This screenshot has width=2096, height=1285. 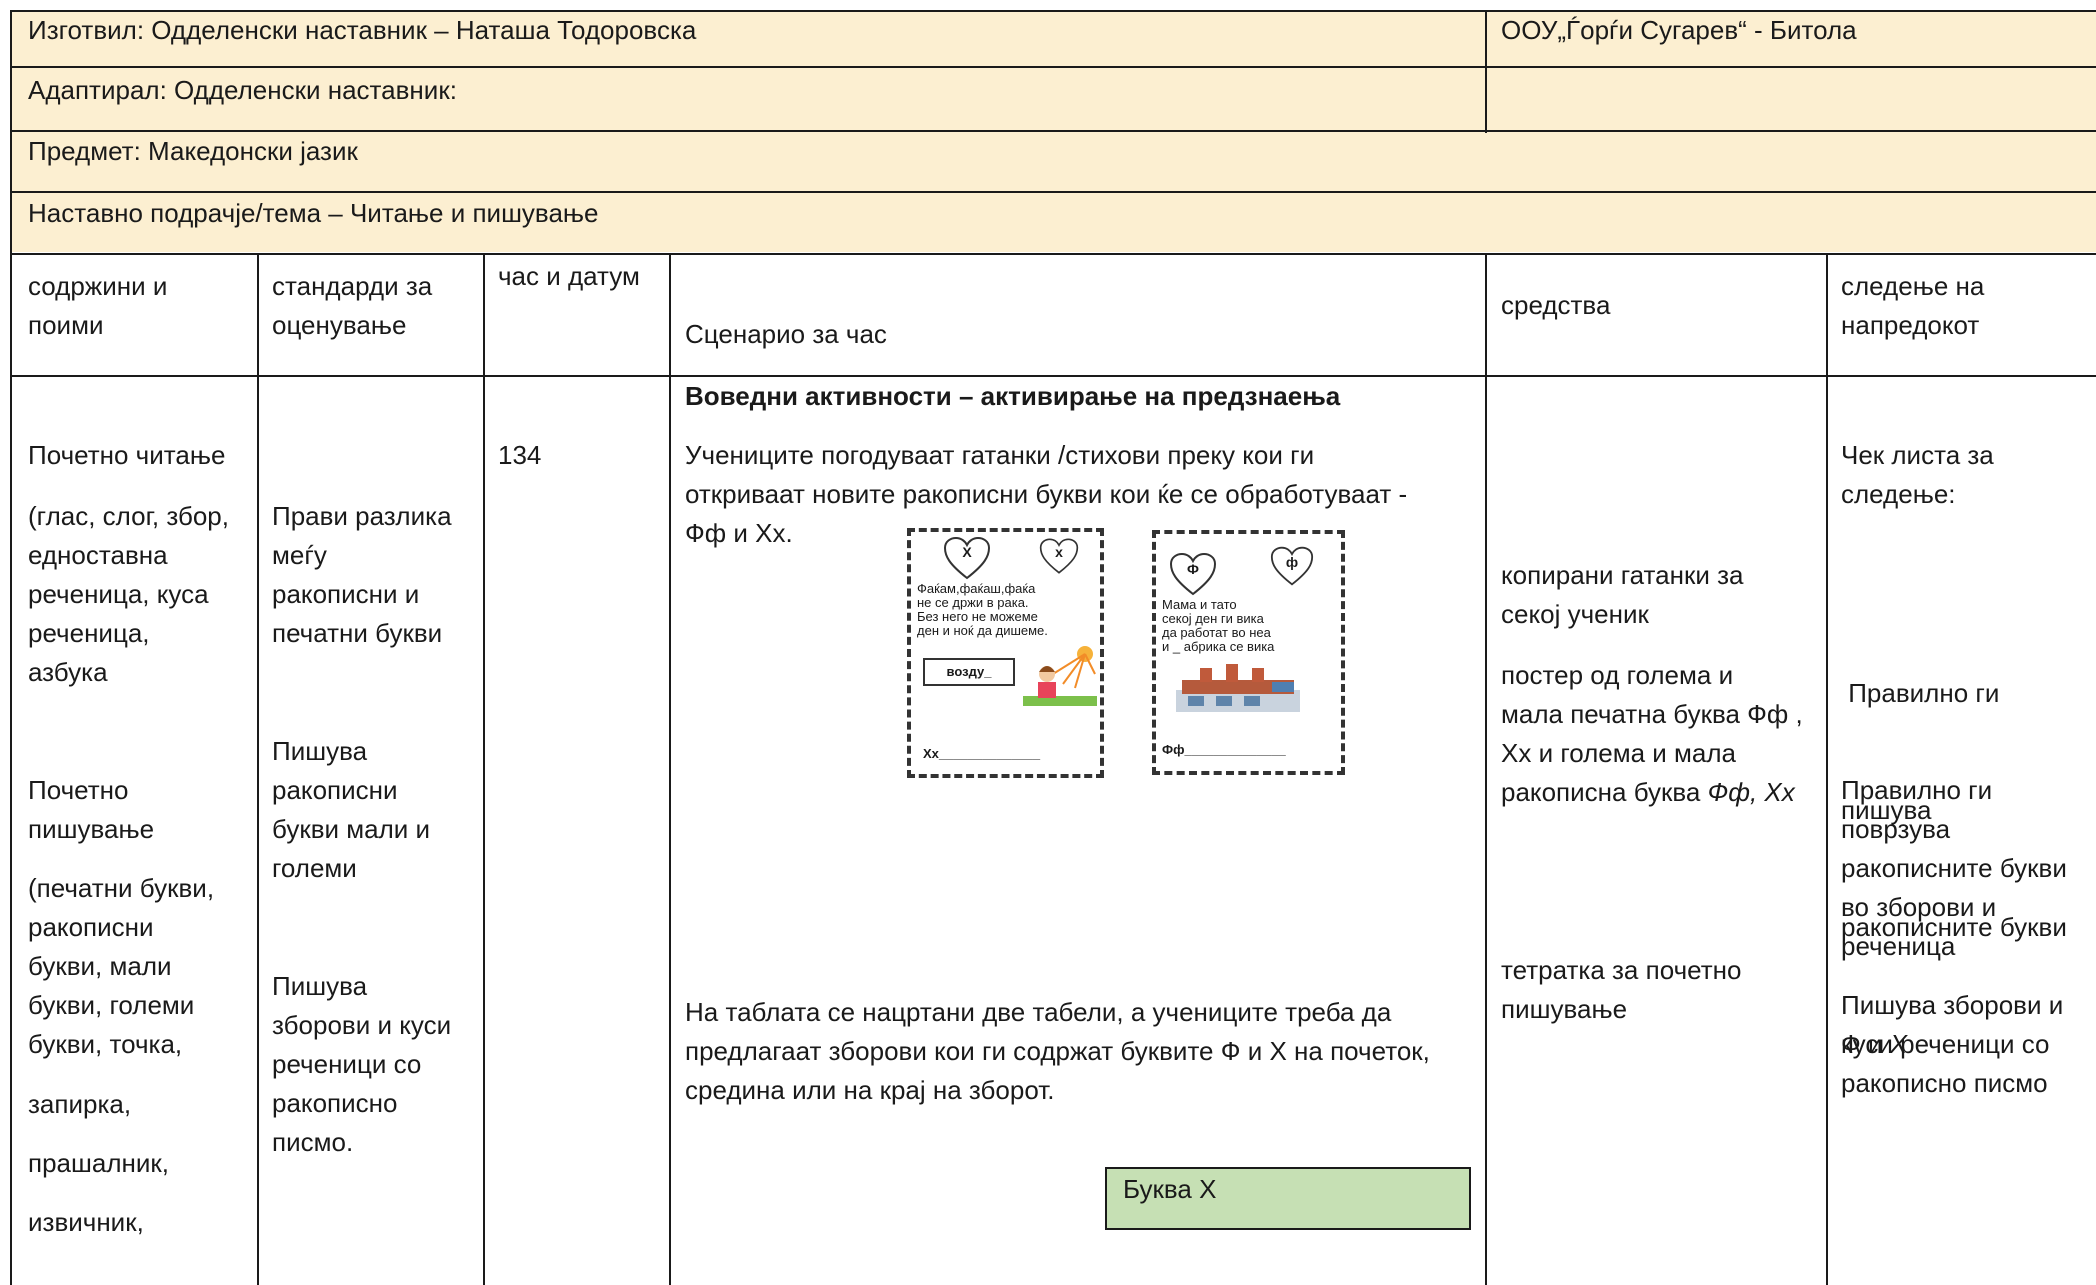 I want to click on school-name: ООУ„Ѓорѓи Сугарев“ - Битола, so click(x=1679, y=30).